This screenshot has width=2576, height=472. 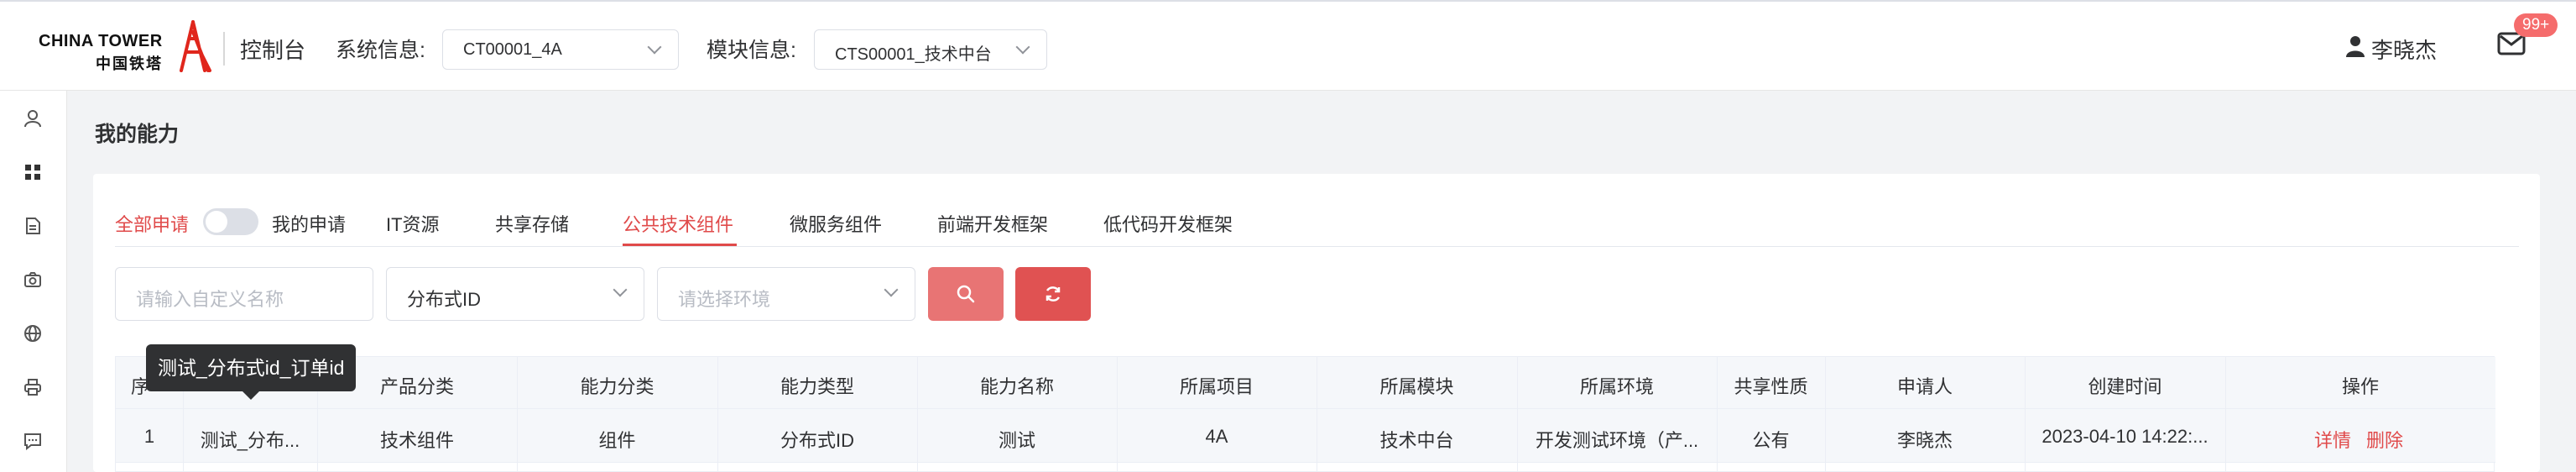 I want to click on search-icon, so click(x=966, y=294).